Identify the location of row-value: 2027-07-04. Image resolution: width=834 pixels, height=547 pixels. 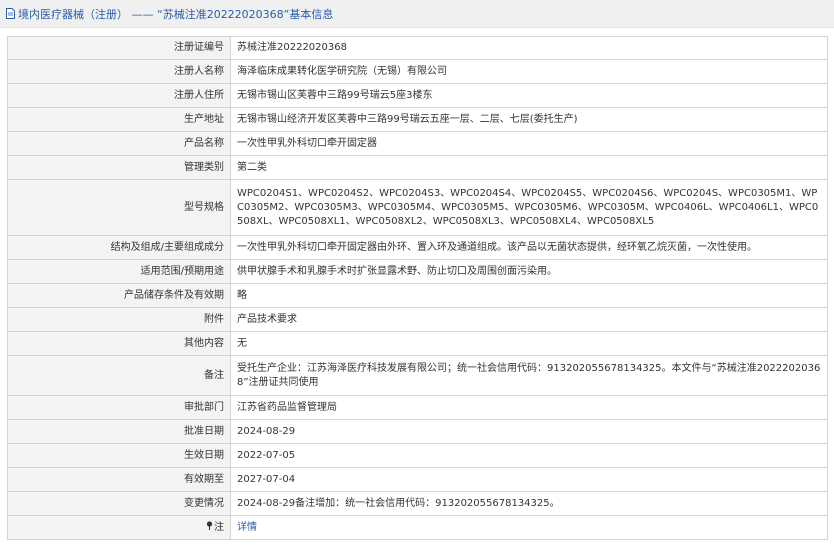
(529, 479).